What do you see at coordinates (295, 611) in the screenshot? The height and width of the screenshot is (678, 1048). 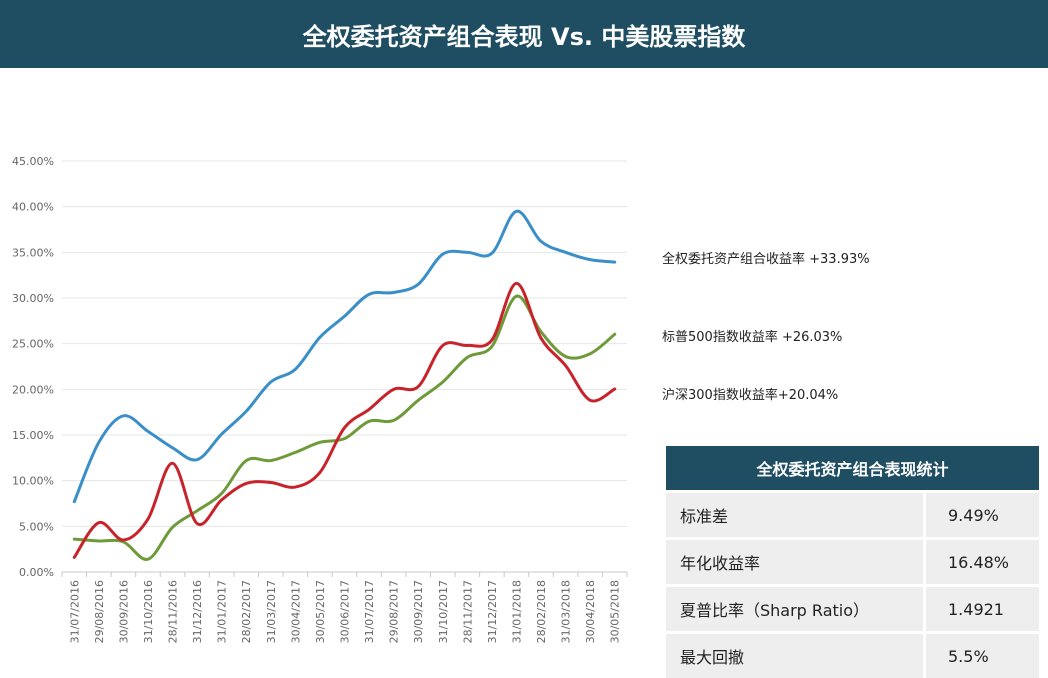 I see `x-tick-label: 30/04/2017` at bounding box center [295, 611].